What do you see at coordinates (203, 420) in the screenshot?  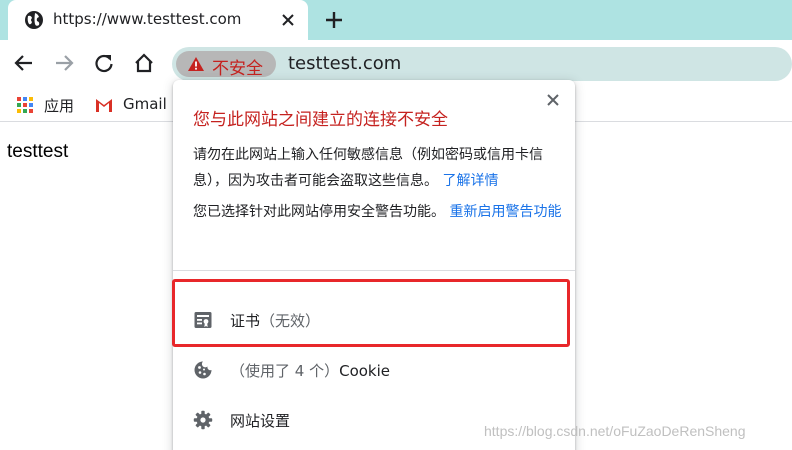 I see `gear-icon` at bounding box center [203, 420].